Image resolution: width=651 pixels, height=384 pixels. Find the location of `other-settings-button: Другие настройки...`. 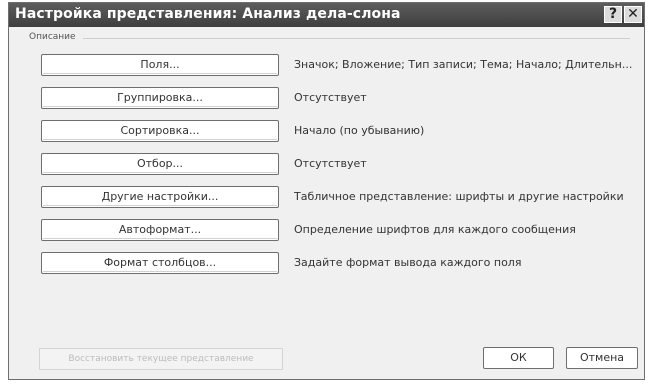

other-settings-button: Другие настройки... is located at coordinates (160, 197).